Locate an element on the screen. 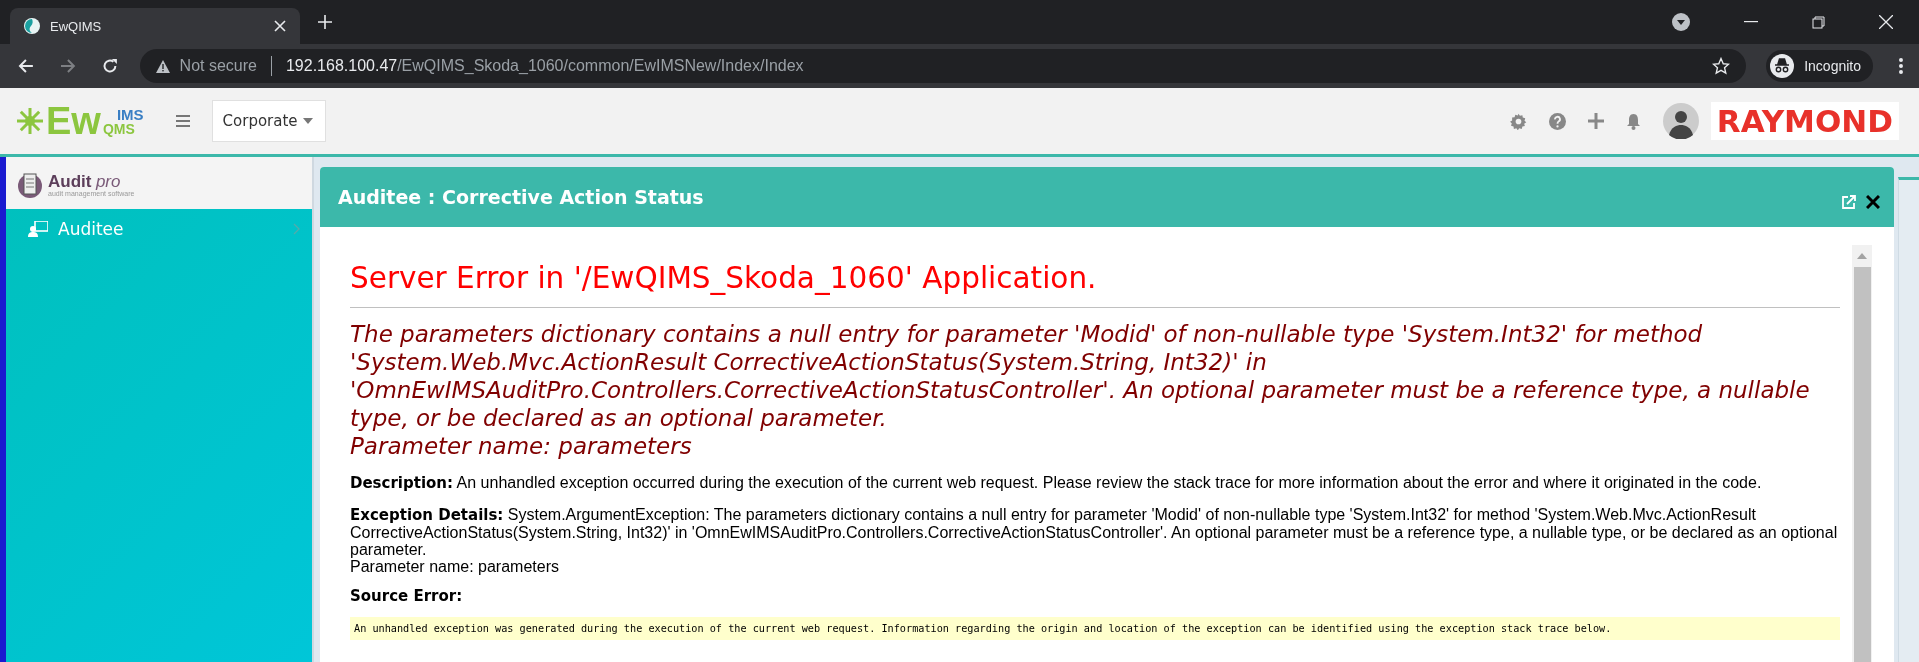  logo-text: QMS is located at coordinates (119, 128).